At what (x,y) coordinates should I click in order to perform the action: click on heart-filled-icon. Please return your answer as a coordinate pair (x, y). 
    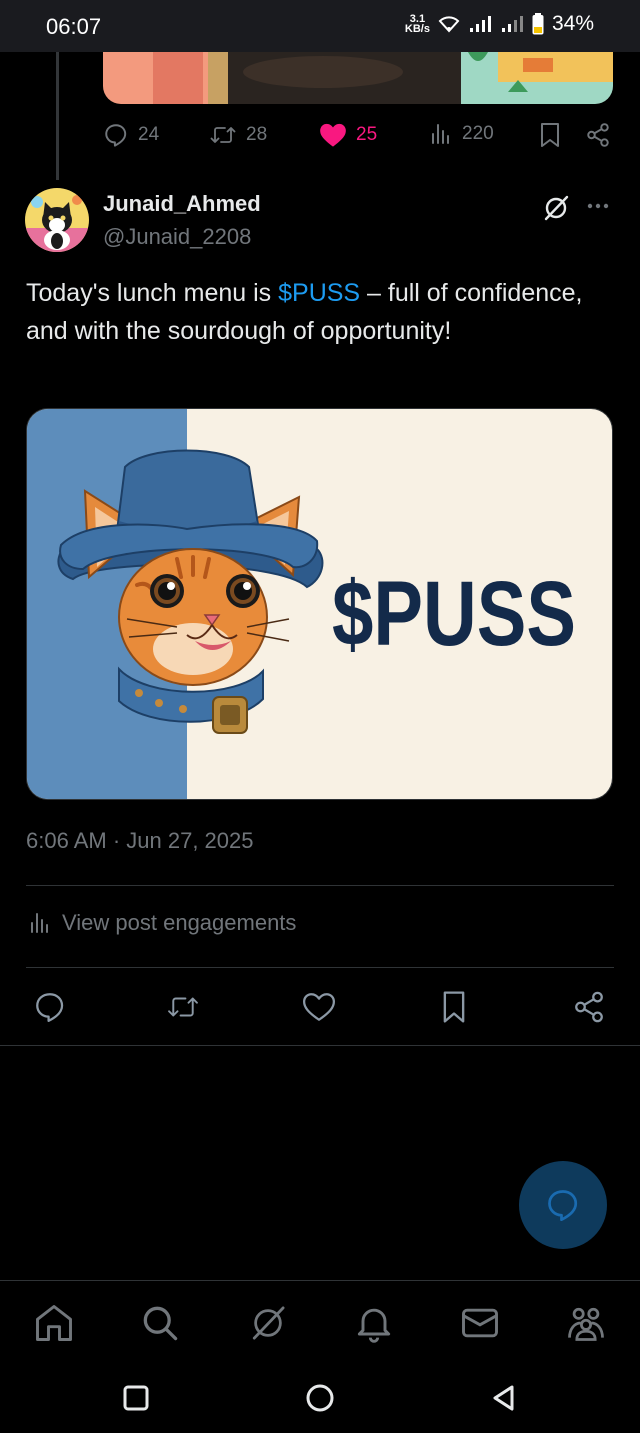
    Looking at the image, I should click on (333, 135).